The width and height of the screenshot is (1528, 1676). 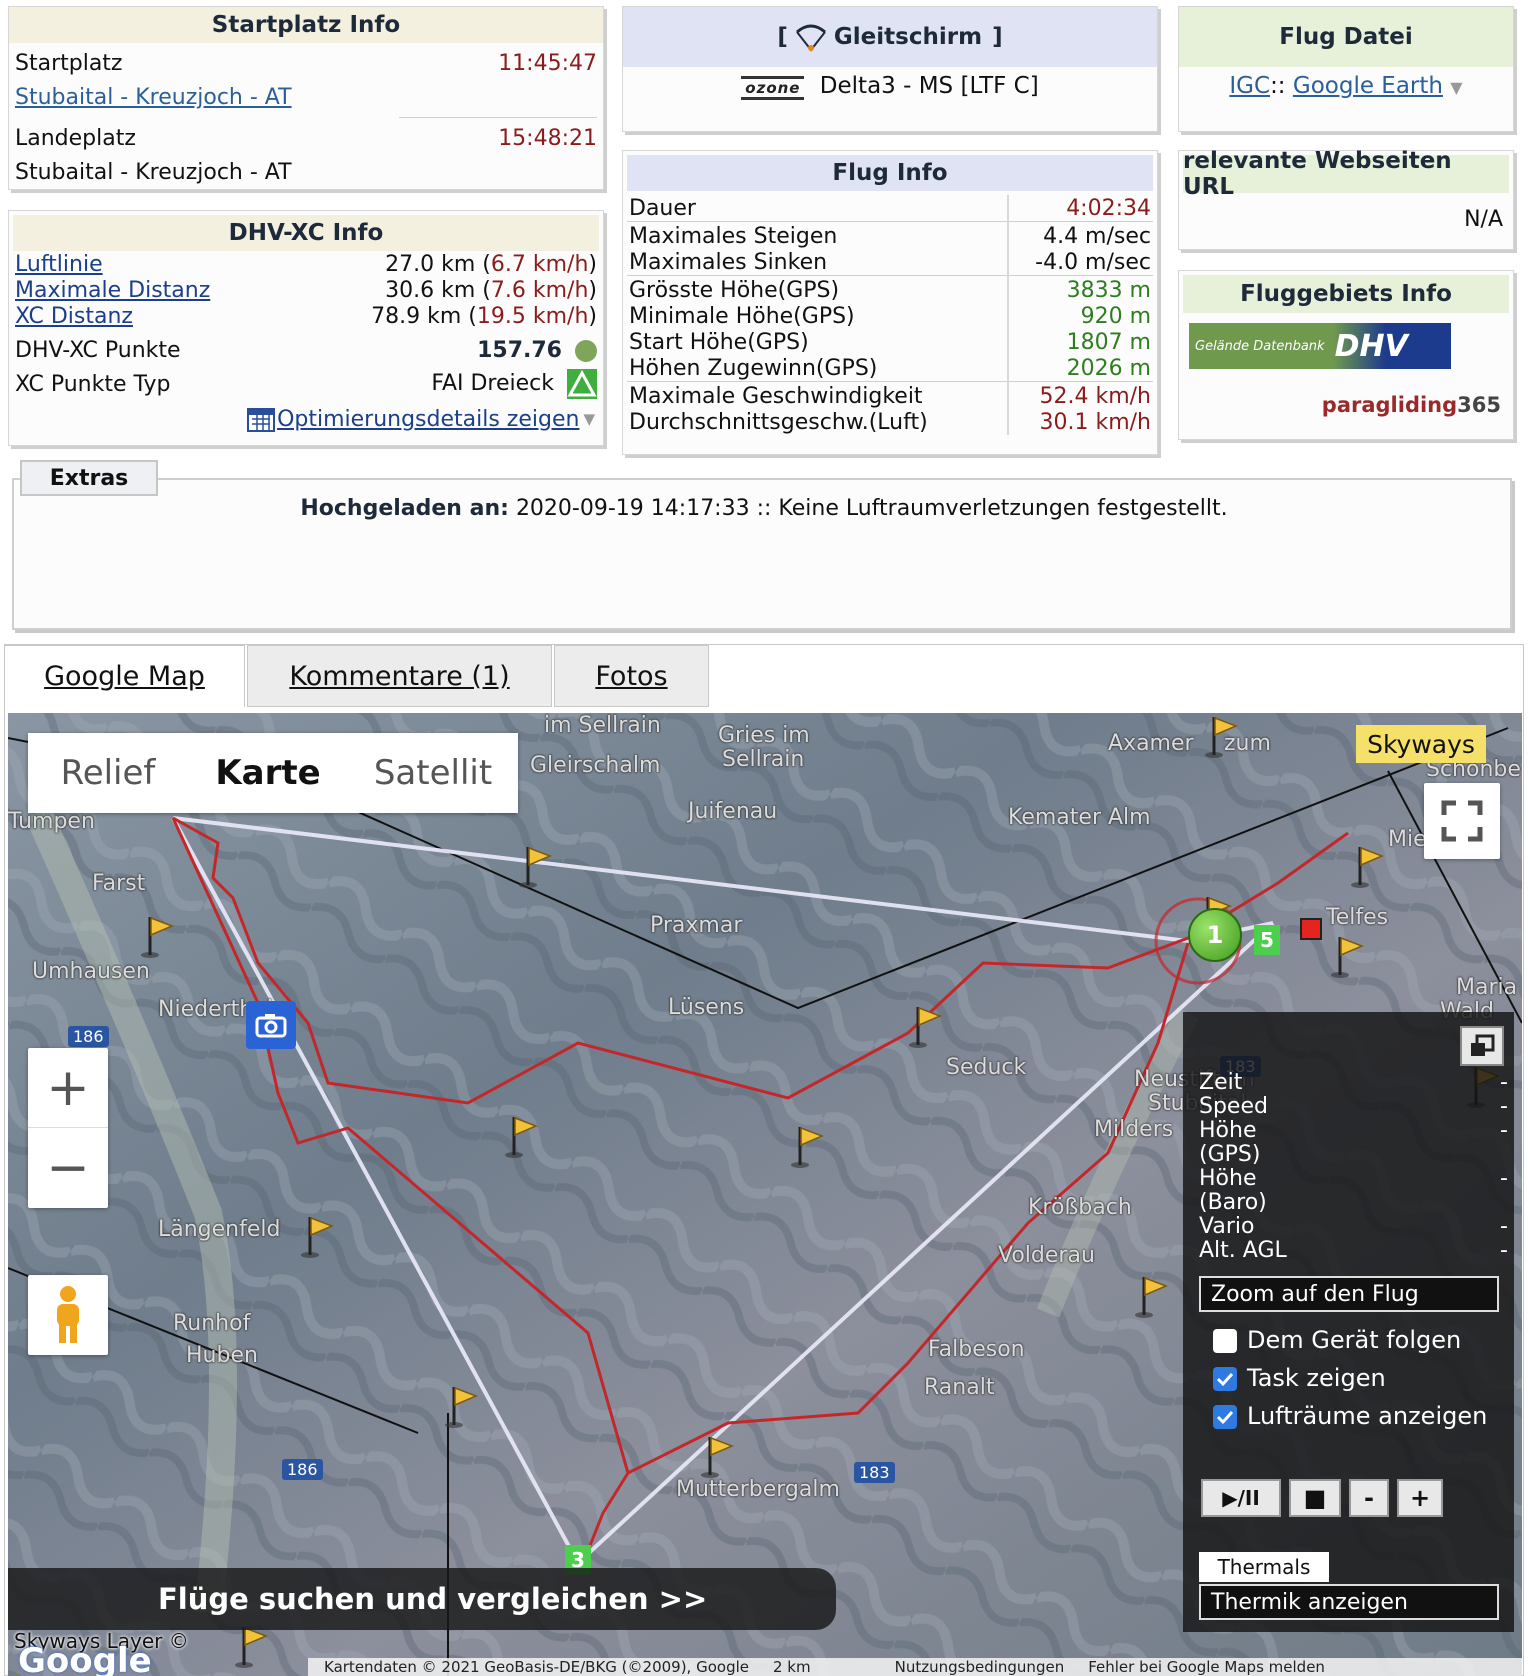 I want to click on google-earth-link: Google Earth, so click(x=1368, y=86).